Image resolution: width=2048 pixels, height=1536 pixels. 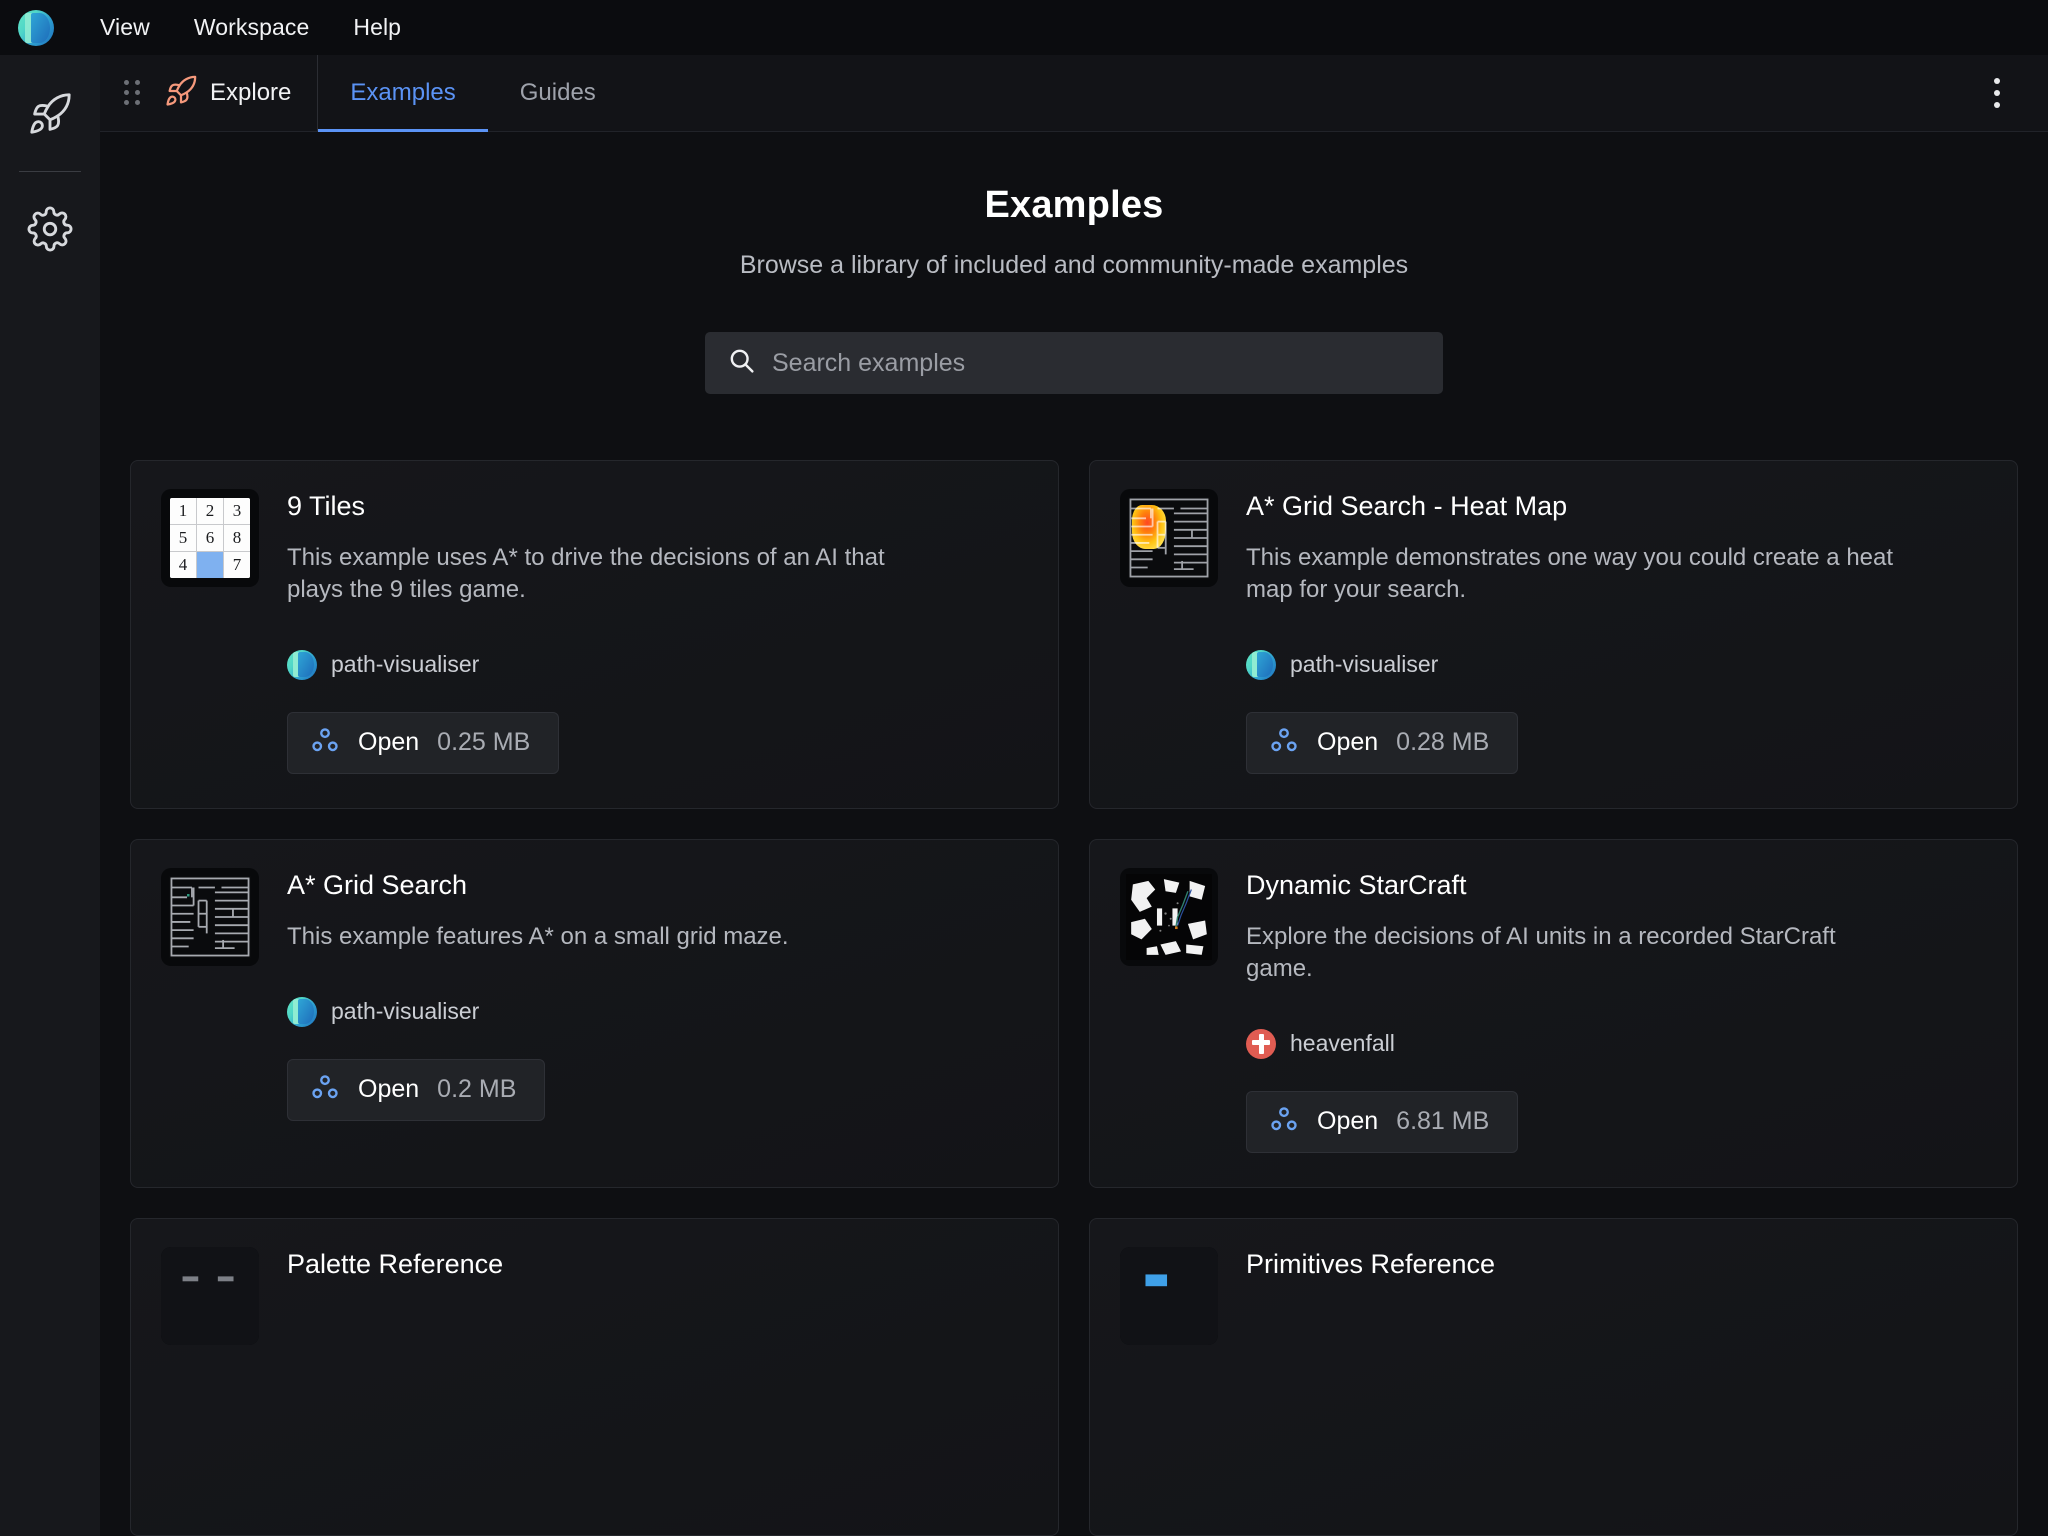 I want to click on author-name: heavenfall, so click(x=1342, y=1043).